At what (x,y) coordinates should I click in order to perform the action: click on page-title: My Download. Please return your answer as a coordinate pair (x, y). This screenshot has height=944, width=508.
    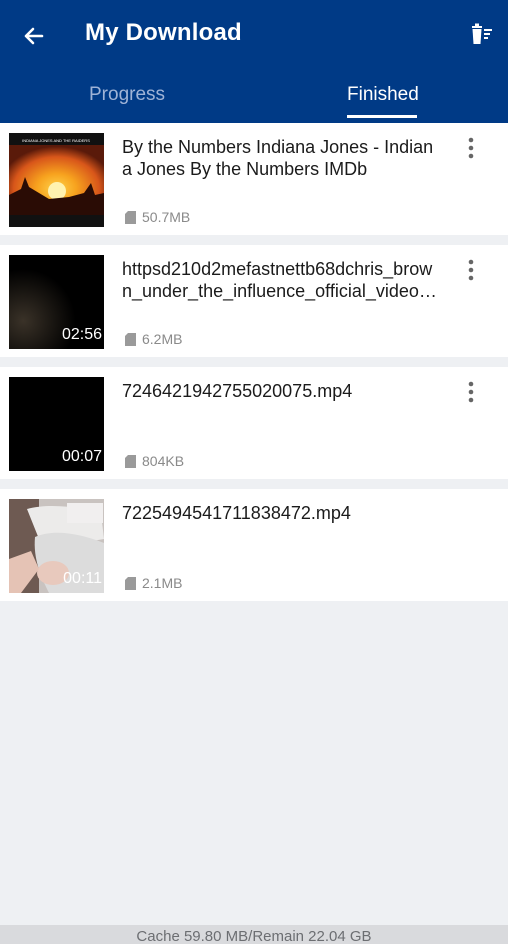
    Looking at the image, I should click on (163, 32).